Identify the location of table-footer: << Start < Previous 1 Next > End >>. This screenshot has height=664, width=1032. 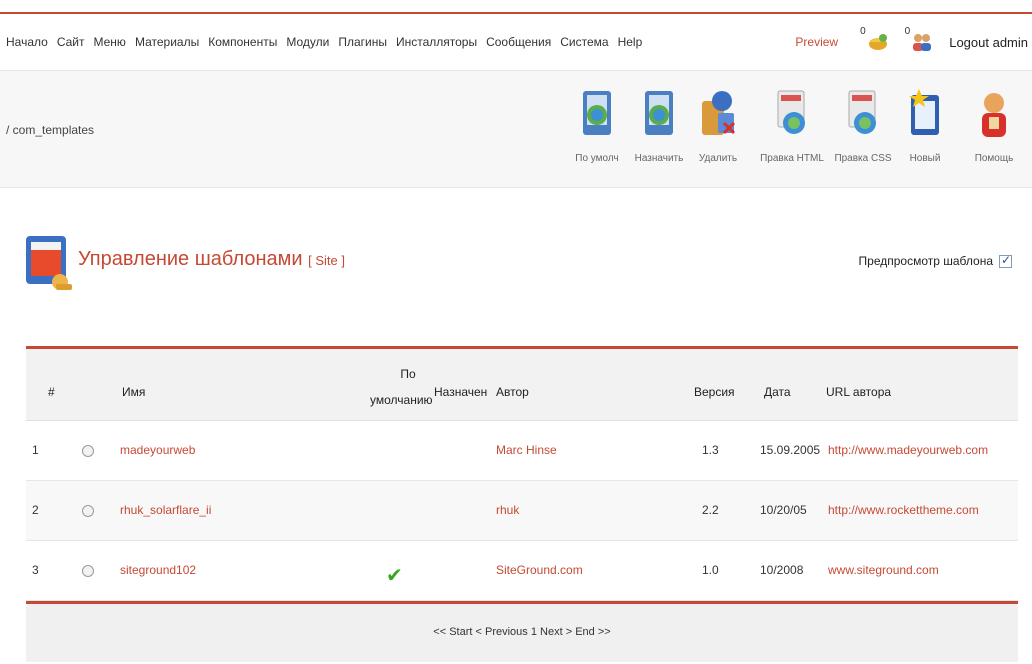
(522, 633).